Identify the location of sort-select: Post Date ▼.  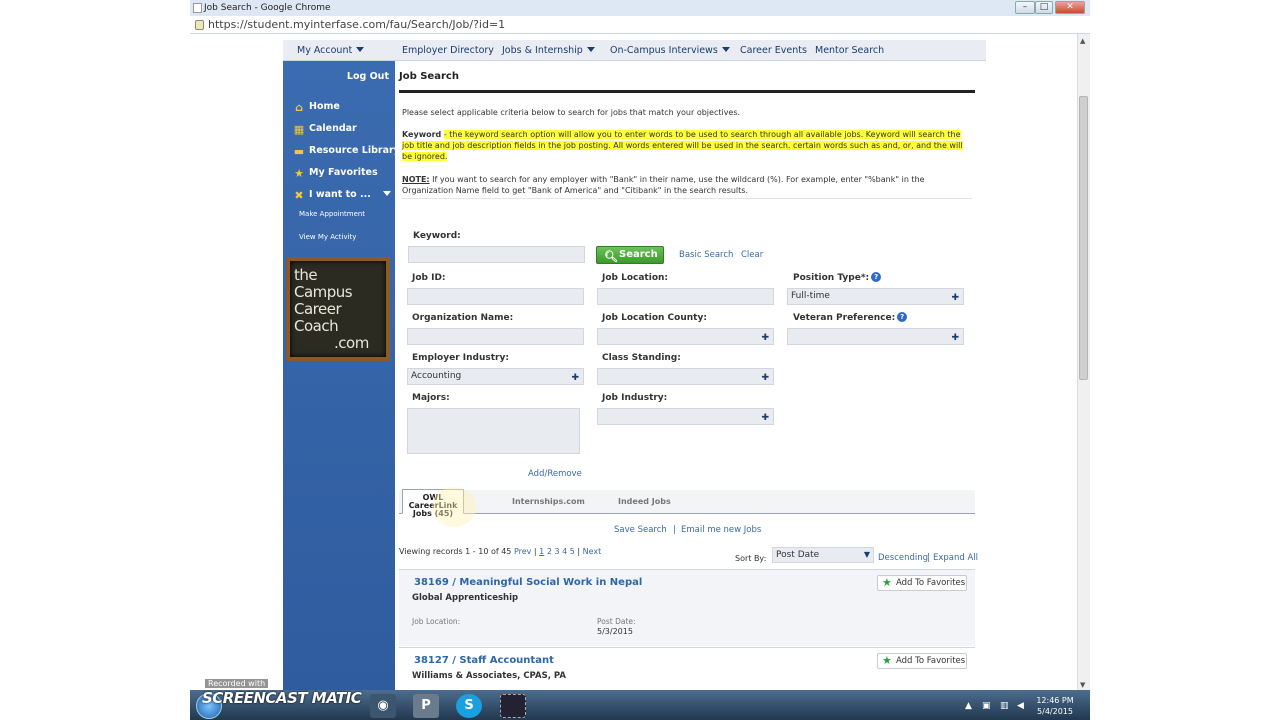
(823, 555).